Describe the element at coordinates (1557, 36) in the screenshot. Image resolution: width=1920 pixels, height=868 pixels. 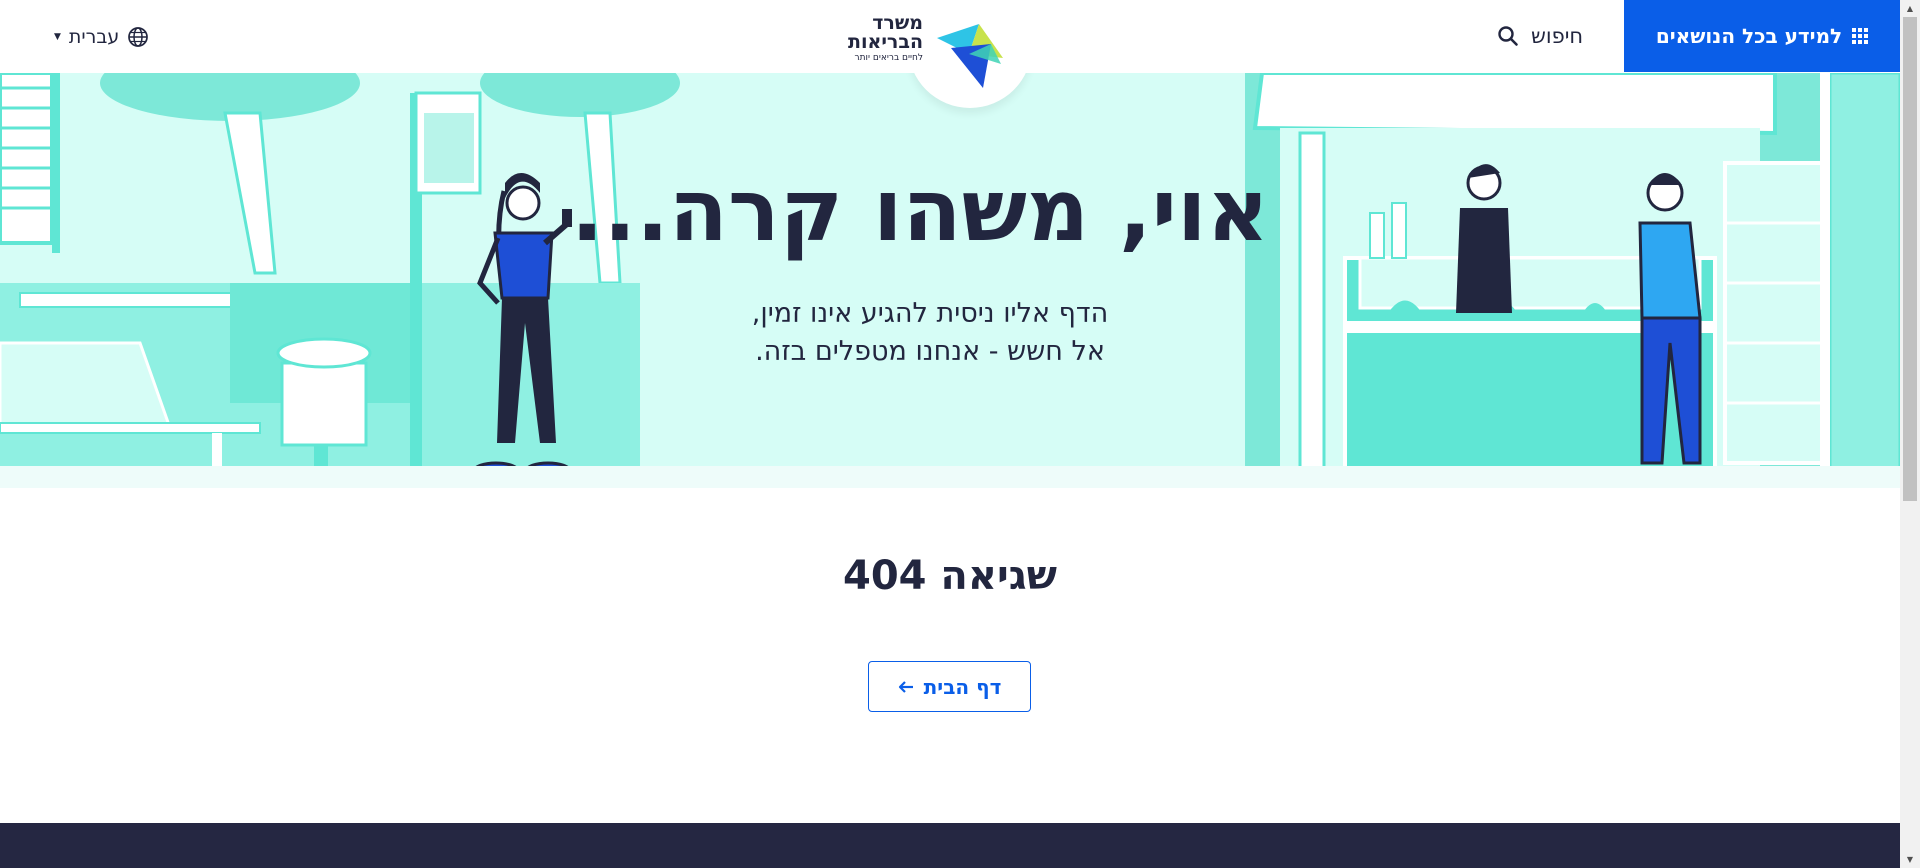
I see `search-label: חיפוש` at that location.